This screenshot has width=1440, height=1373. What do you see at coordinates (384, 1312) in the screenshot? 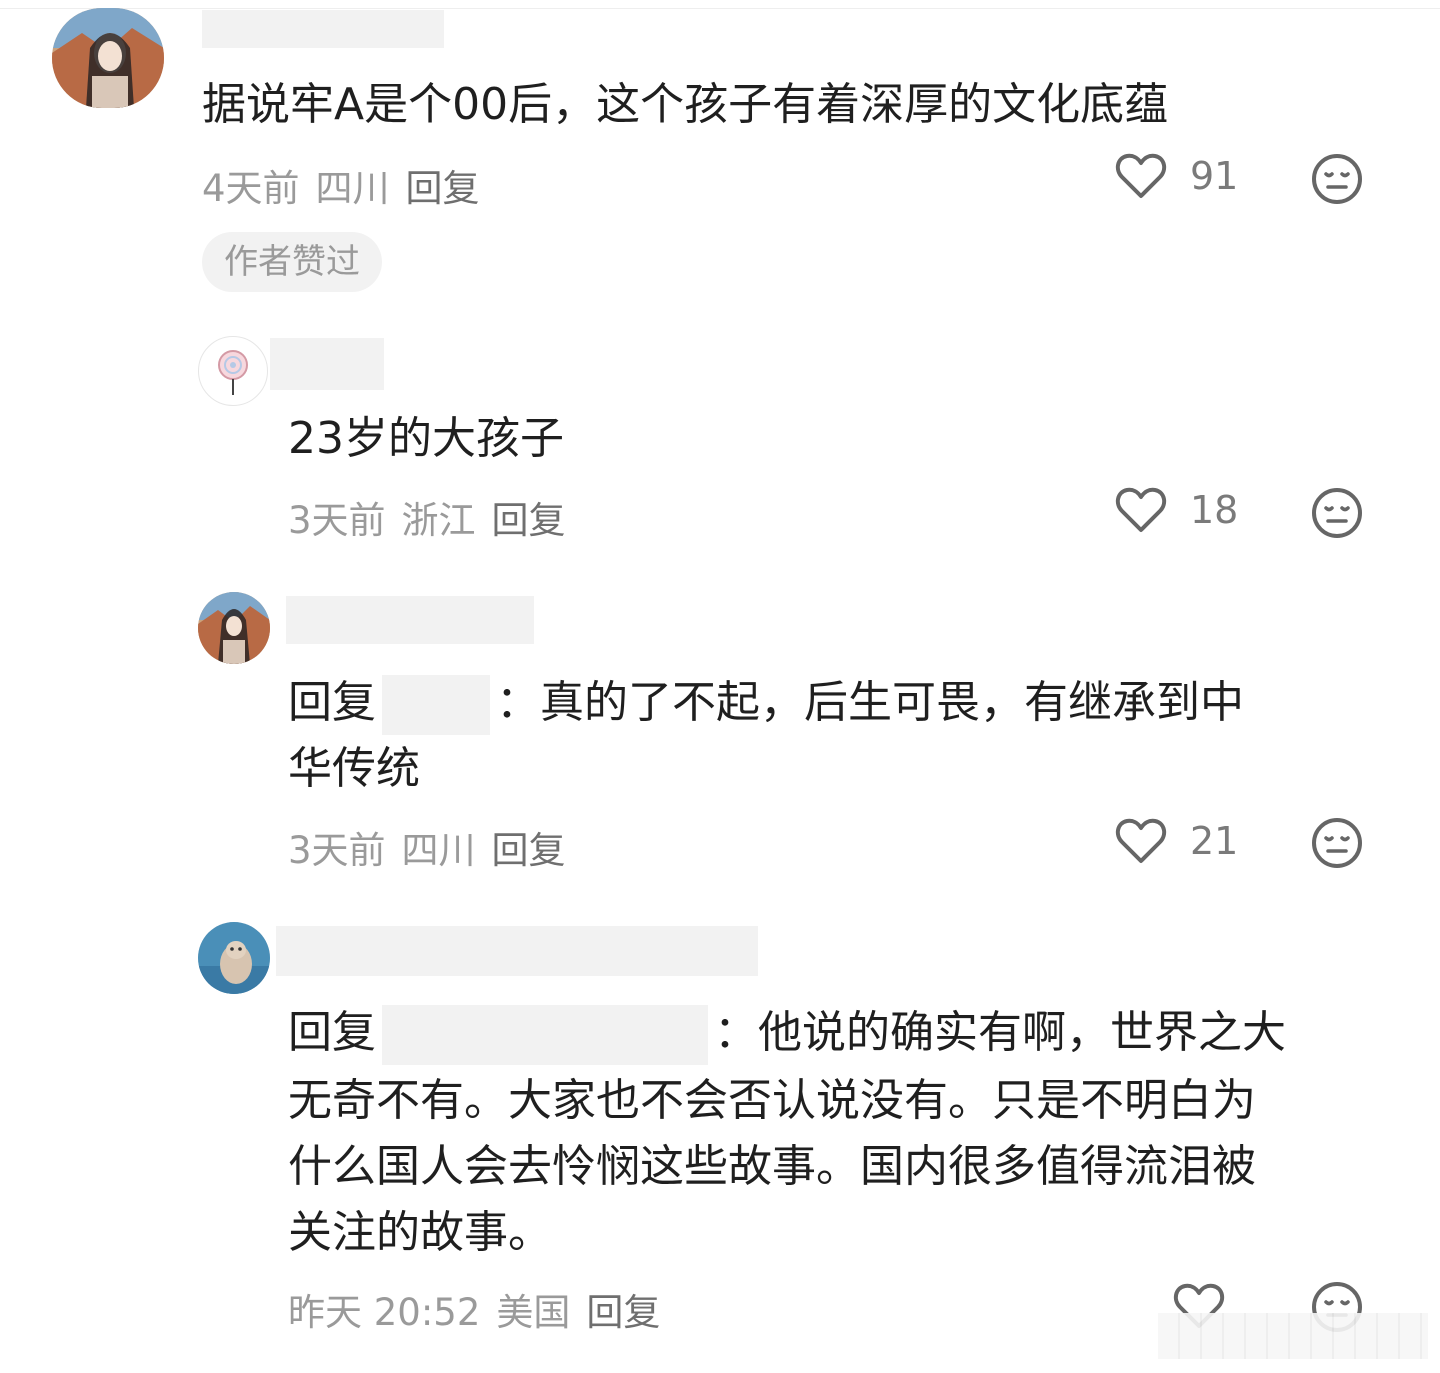
I see `comment-time: 昨天 20:52` at bounding box center [384, 1312].